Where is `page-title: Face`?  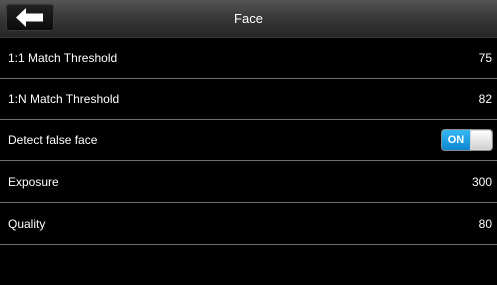 page-title: Face is located at coordinates (248, 18).